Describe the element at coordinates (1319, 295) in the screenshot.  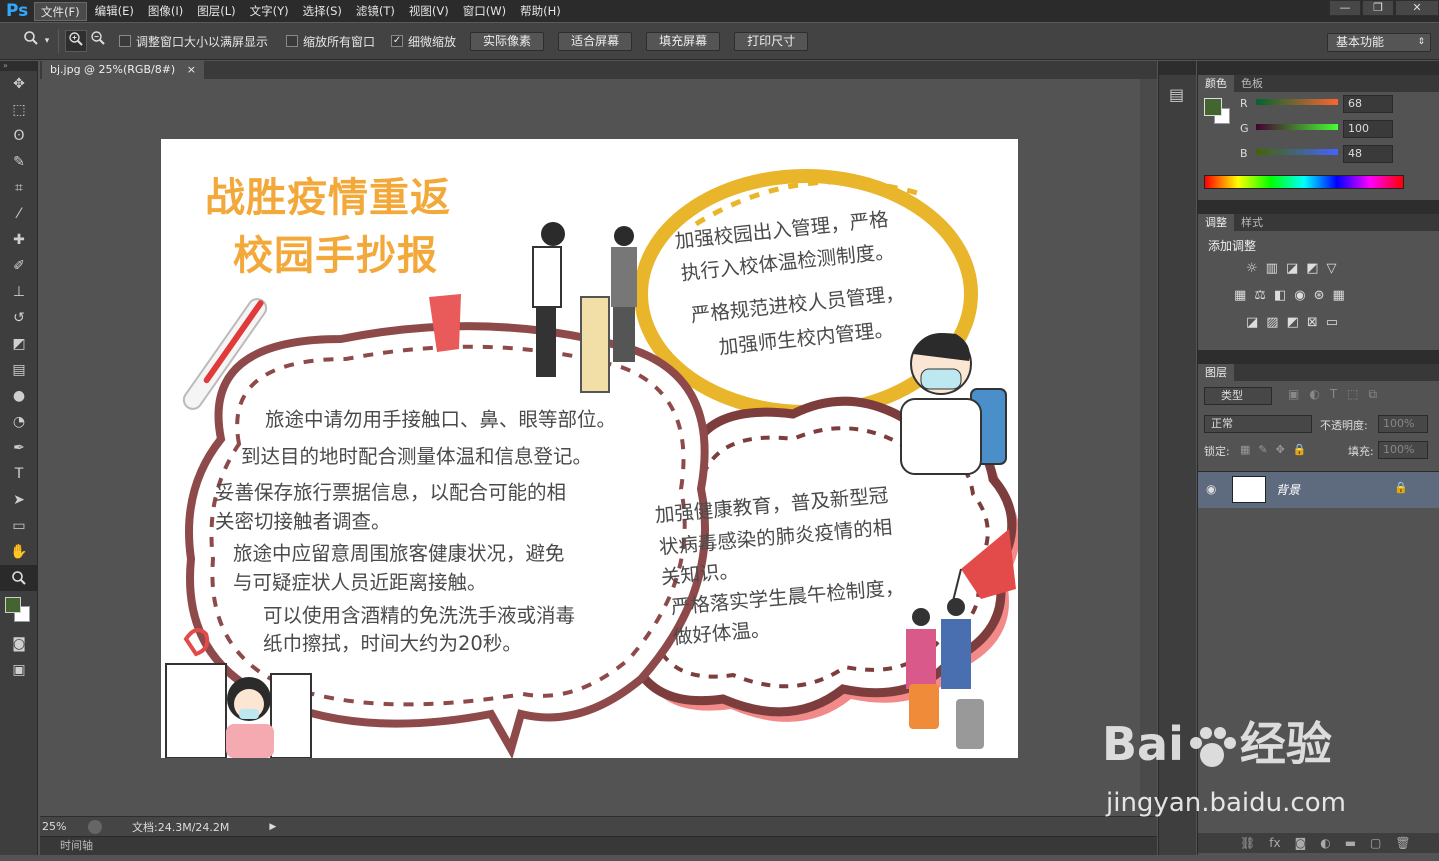
I see `channel-mixer-icon: ⊛` at that location.